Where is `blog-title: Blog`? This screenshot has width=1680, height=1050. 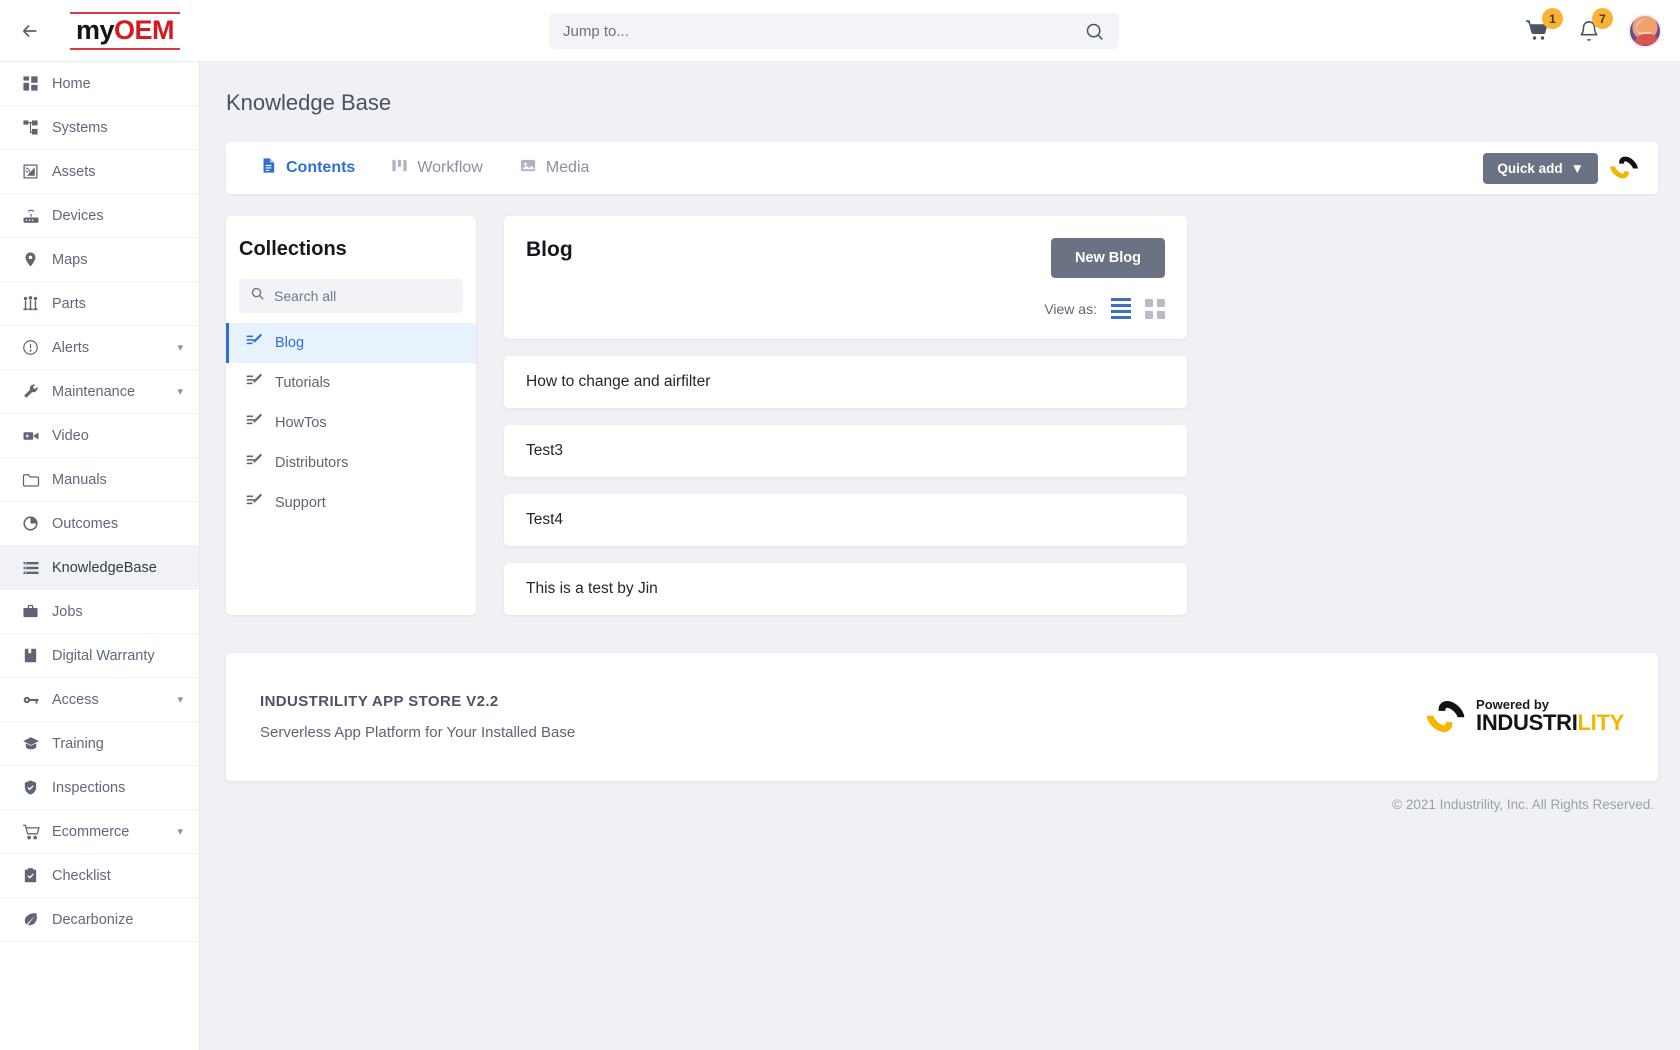
blog-title: Blog is located at coordinates (549, 249).